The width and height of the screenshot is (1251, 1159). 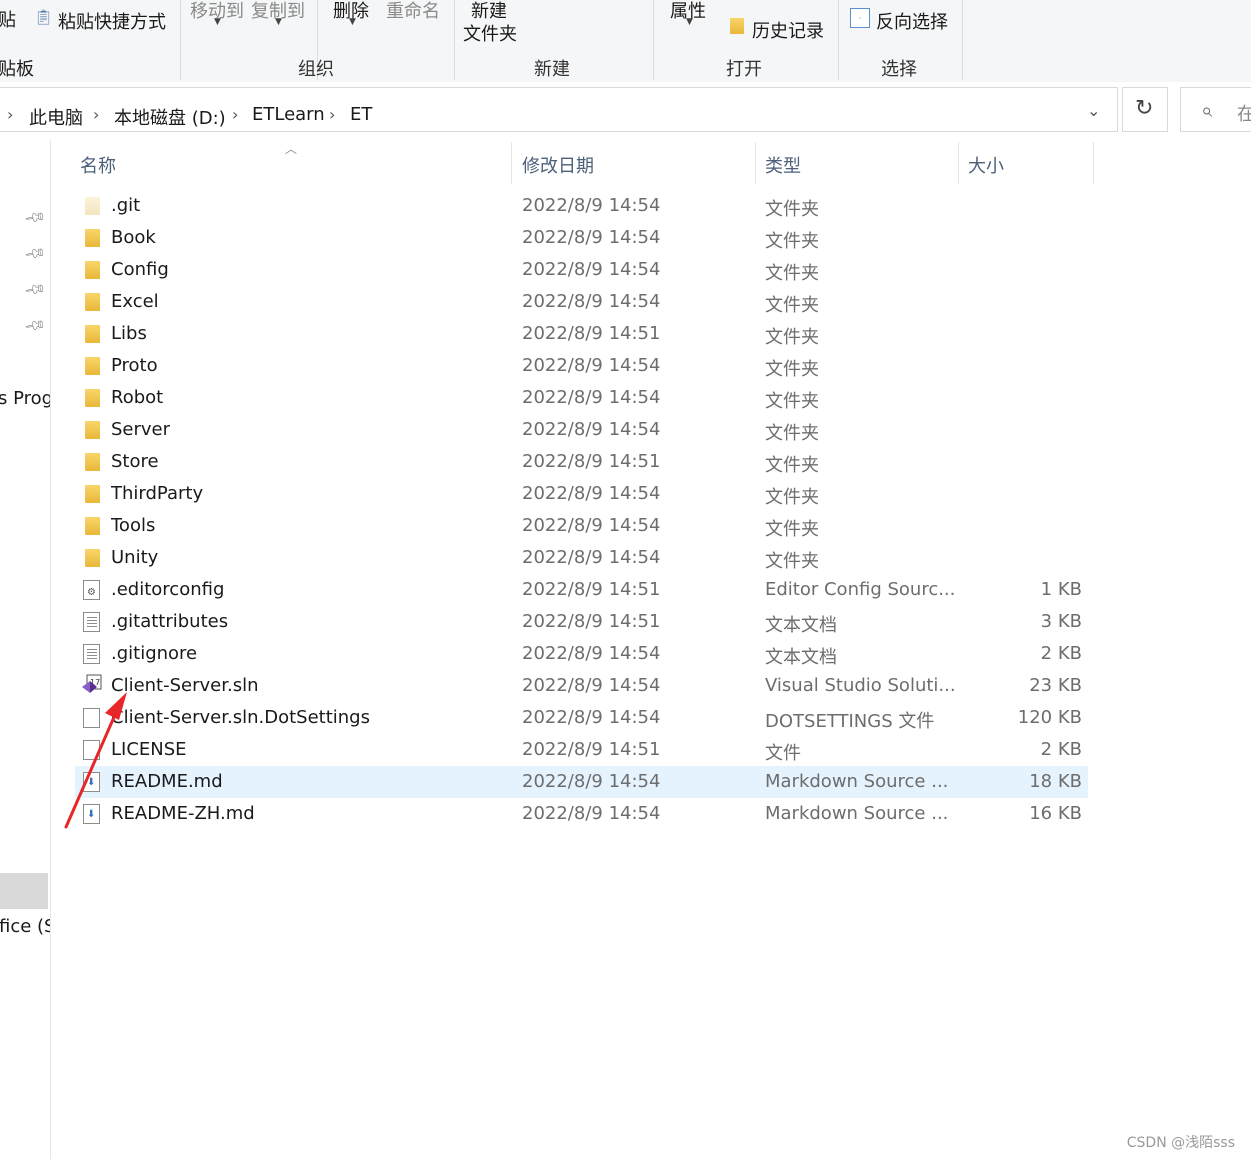 I want to click on file-row: .git 2022/8/9 14:54 文件夹, so click(x=581, y=206).